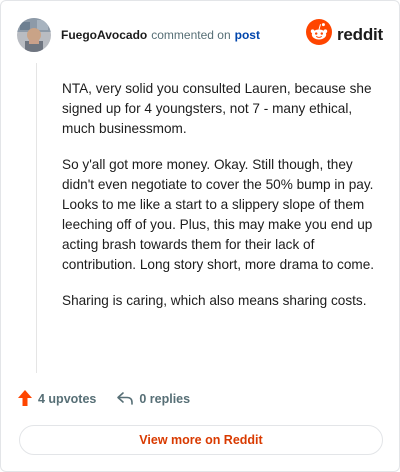  I want to click on reddit-snoo-icon, so click(318, 34).